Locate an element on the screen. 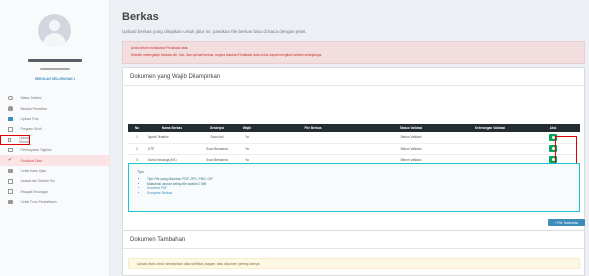 This screenshot has width=589, height=276. sidebar-item-jadwal: Jadwal dan Seleksi Tes is located at coordinates (55, 181).